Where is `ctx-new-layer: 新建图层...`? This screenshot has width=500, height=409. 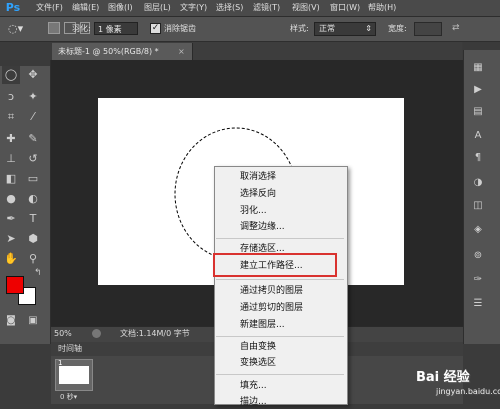
ctx-new-layer: 新建图层... is located at coordinates (262, 325).